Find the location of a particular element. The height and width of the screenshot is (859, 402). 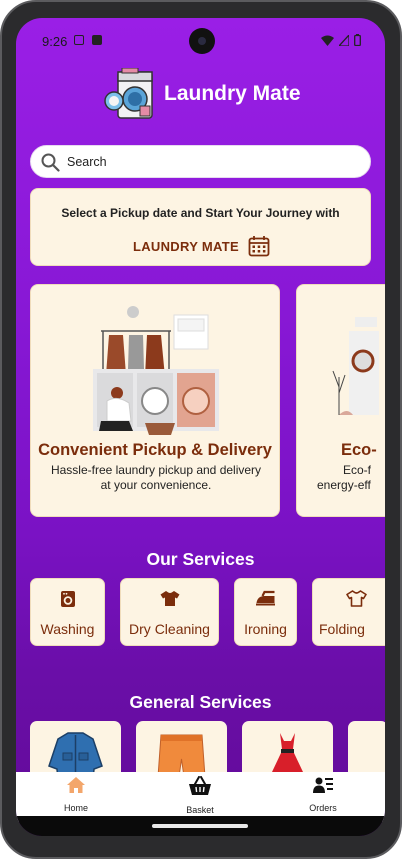

laundry-illustration is located at coordinates (156, 370).